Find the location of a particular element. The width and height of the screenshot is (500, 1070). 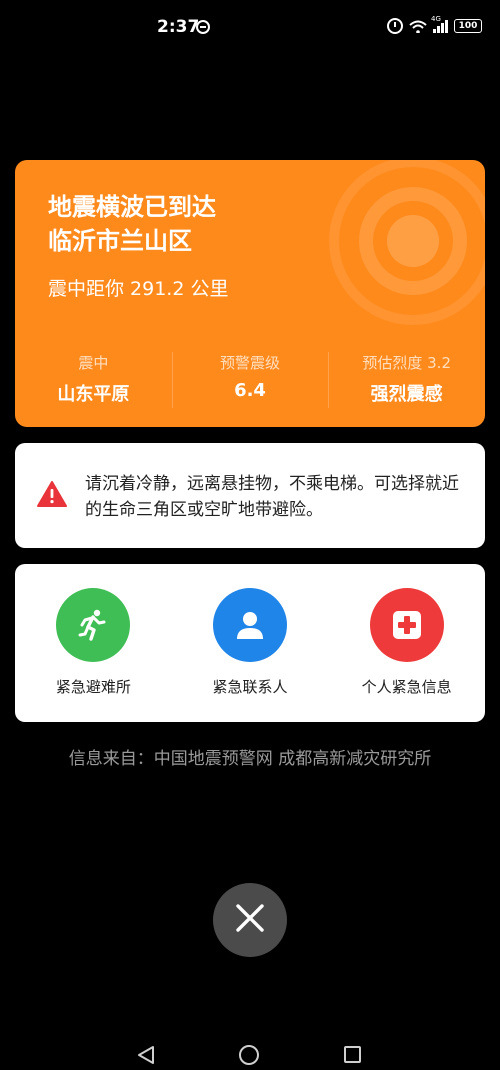

warning-icon is located at coordinates (52, 494).